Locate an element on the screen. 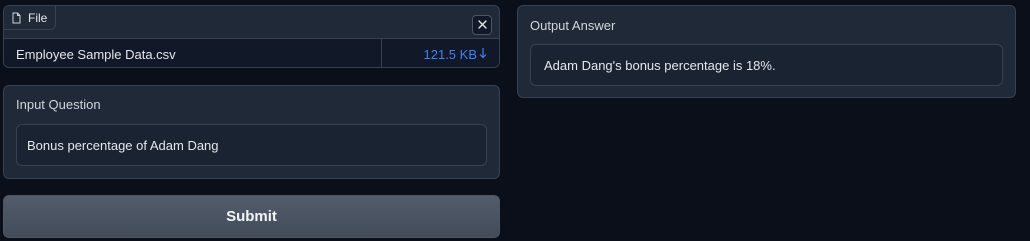  file-size: 121.5 KB is located at coordinates (450, 54).